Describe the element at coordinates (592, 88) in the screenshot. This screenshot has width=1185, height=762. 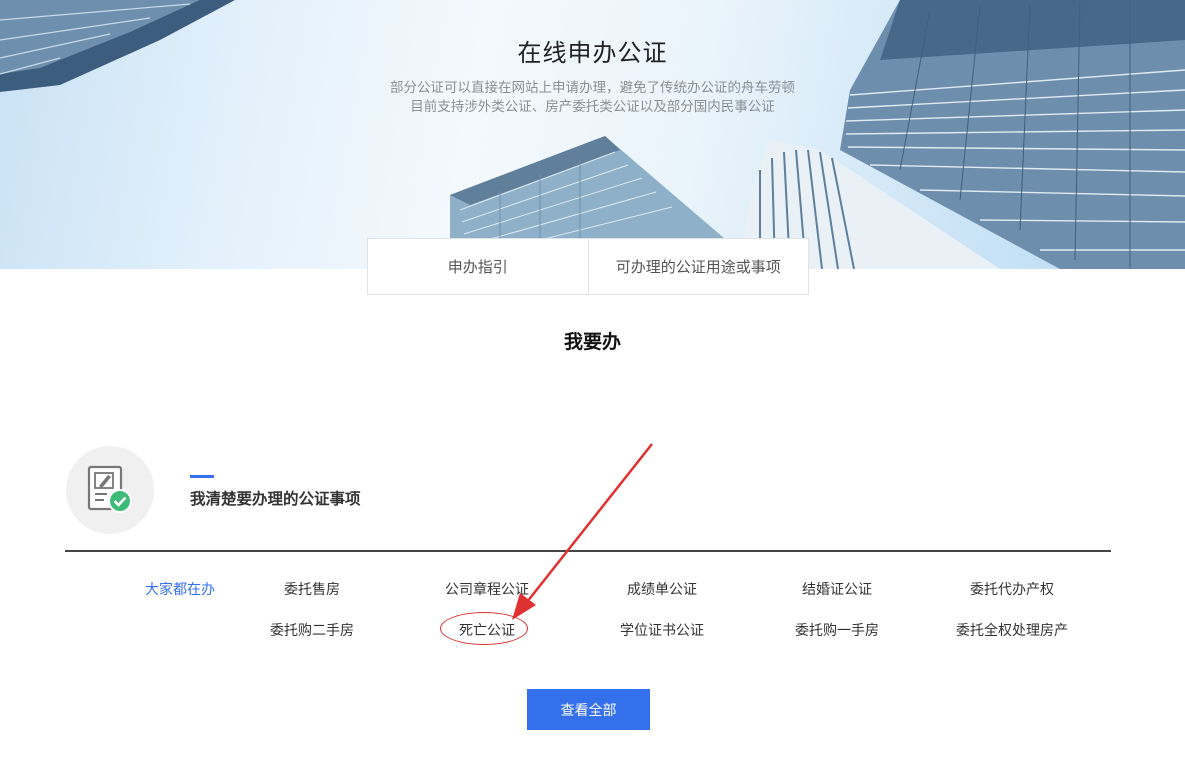
I see `hero-subtitle-line1: 部分公证可以直接在网站上申请办理，避免了传统办公证的舟车劳顿` at that location.